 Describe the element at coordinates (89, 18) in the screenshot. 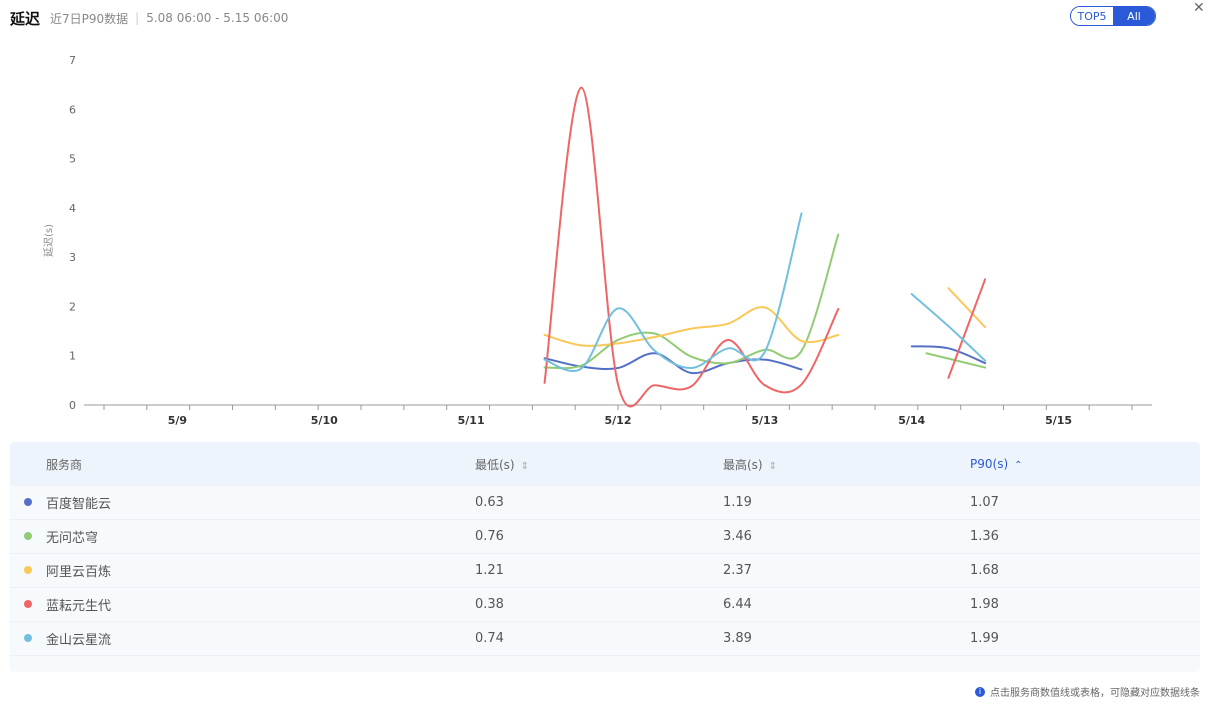

I see `page-subtitle: 近7日P90数据` at that location.